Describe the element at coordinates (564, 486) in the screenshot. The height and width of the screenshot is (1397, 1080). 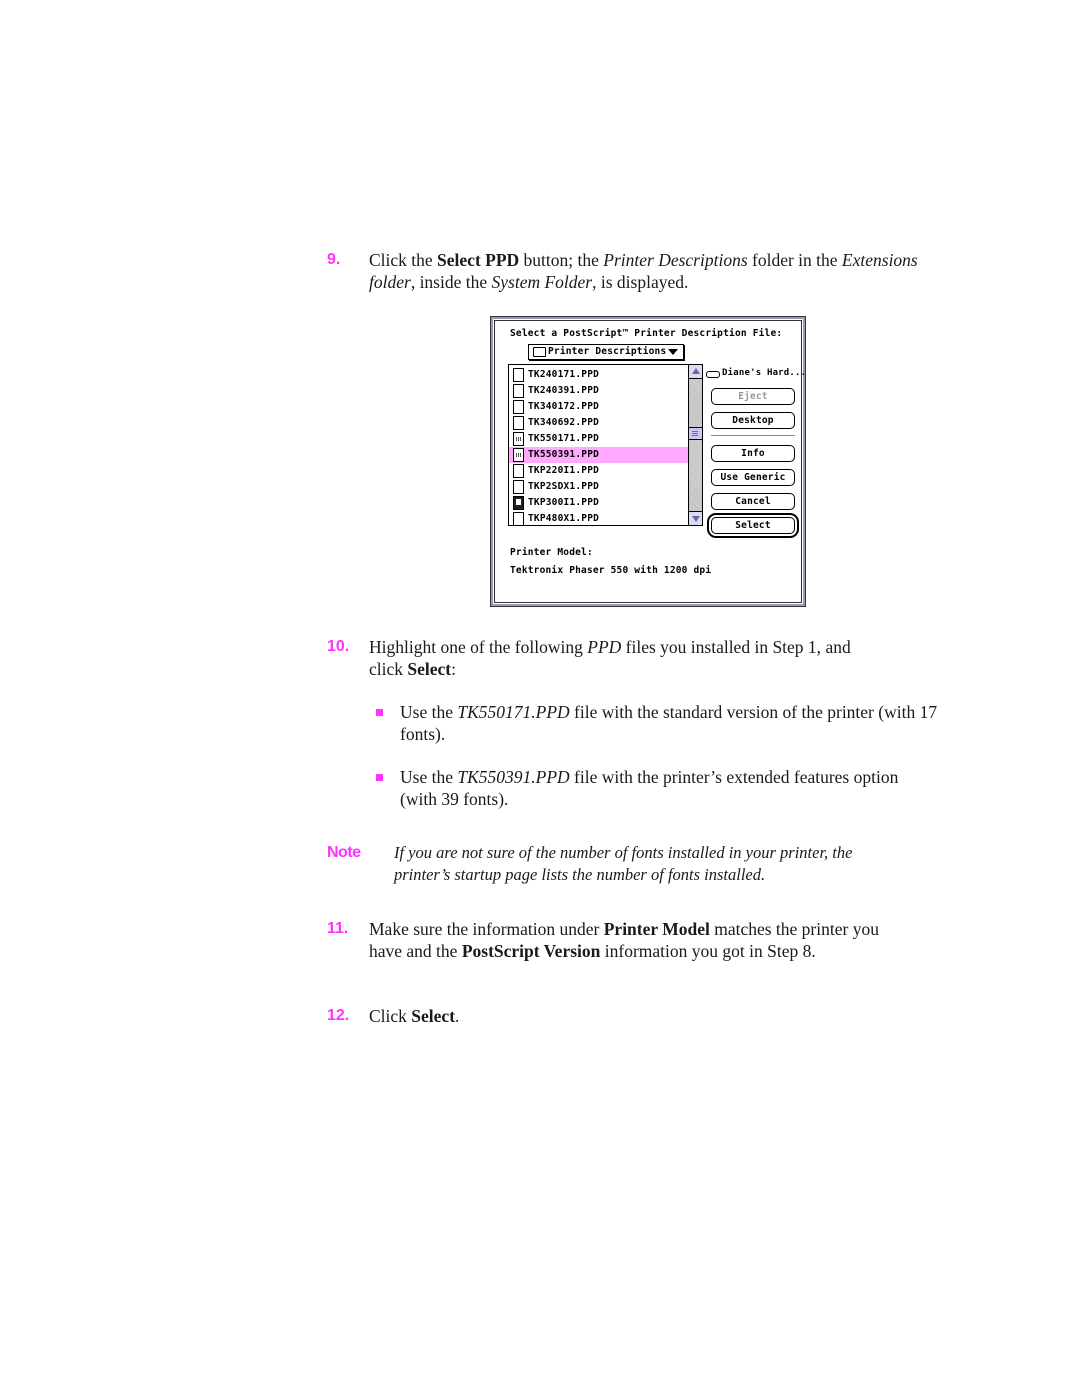
I see `file-name: TKP2SDX1.PPD` at that location.